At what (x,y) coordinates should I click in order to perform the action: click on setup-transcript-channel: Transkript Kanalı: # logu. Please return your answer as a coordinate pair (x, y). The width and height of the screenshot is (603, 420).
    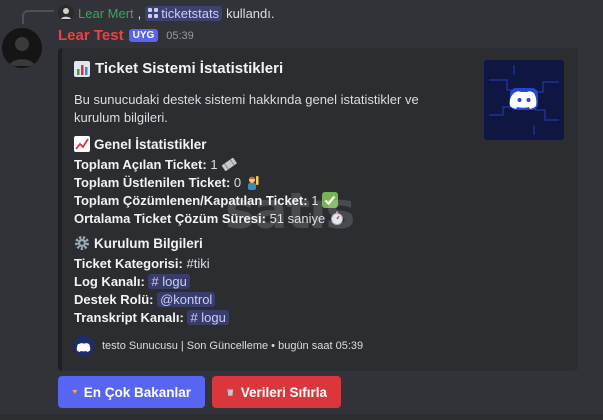
    Looking at the image, I should click on (274, 318).